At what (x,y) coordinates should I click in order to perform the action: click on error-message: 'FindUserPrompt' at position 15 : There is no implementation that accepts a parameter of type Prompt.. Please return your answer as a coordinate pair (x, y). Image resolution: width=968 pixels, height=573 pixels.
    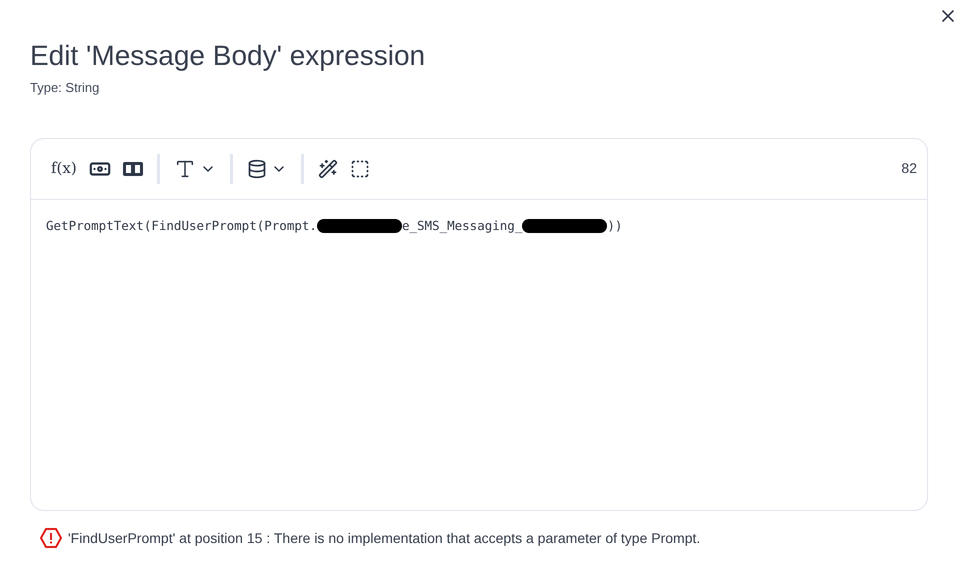
    Looking at the image, I should click on (384, 538).